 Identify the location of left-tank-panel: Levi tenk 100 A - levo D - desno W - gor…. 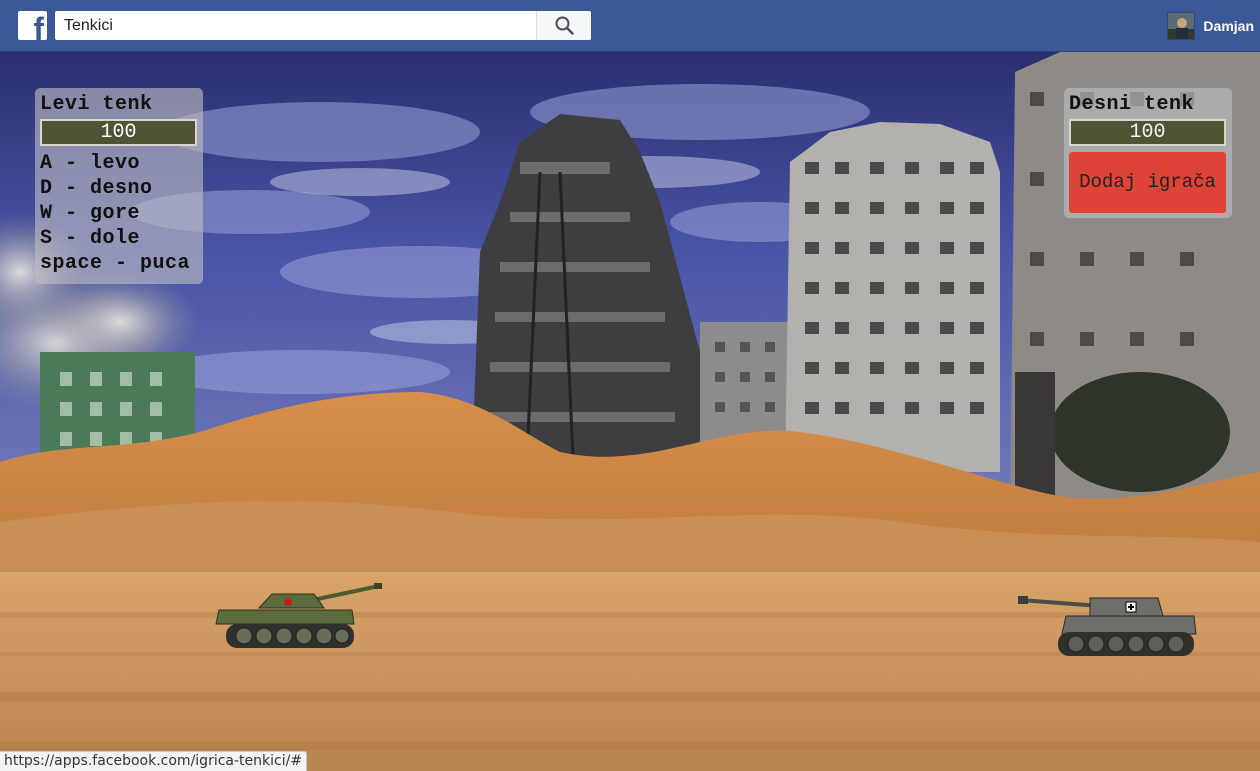
(119, 186).